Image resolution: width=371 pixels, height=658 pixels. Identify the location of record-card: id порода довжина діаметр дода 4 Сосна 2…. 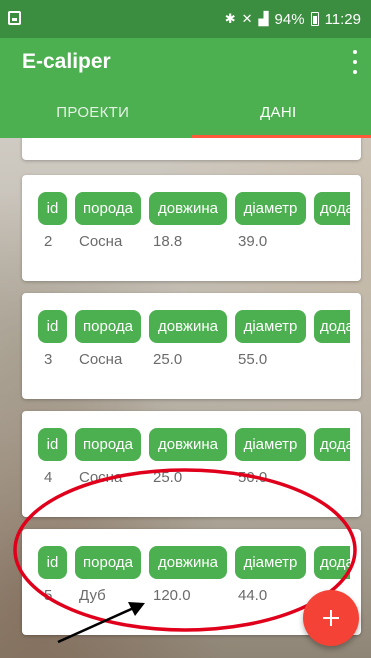
(191, 464).